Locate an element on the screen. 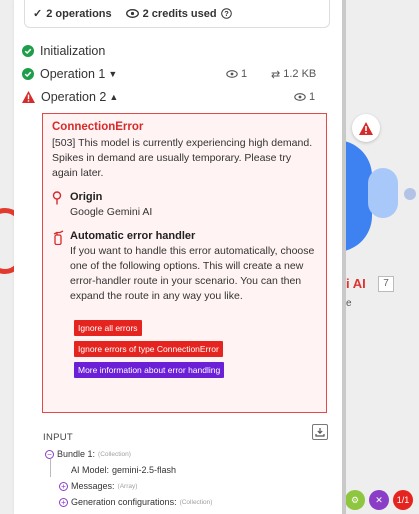 The image size is (419, 514). tree-node-messages: + Messages: (Array) is located at coordinates (98, 486).